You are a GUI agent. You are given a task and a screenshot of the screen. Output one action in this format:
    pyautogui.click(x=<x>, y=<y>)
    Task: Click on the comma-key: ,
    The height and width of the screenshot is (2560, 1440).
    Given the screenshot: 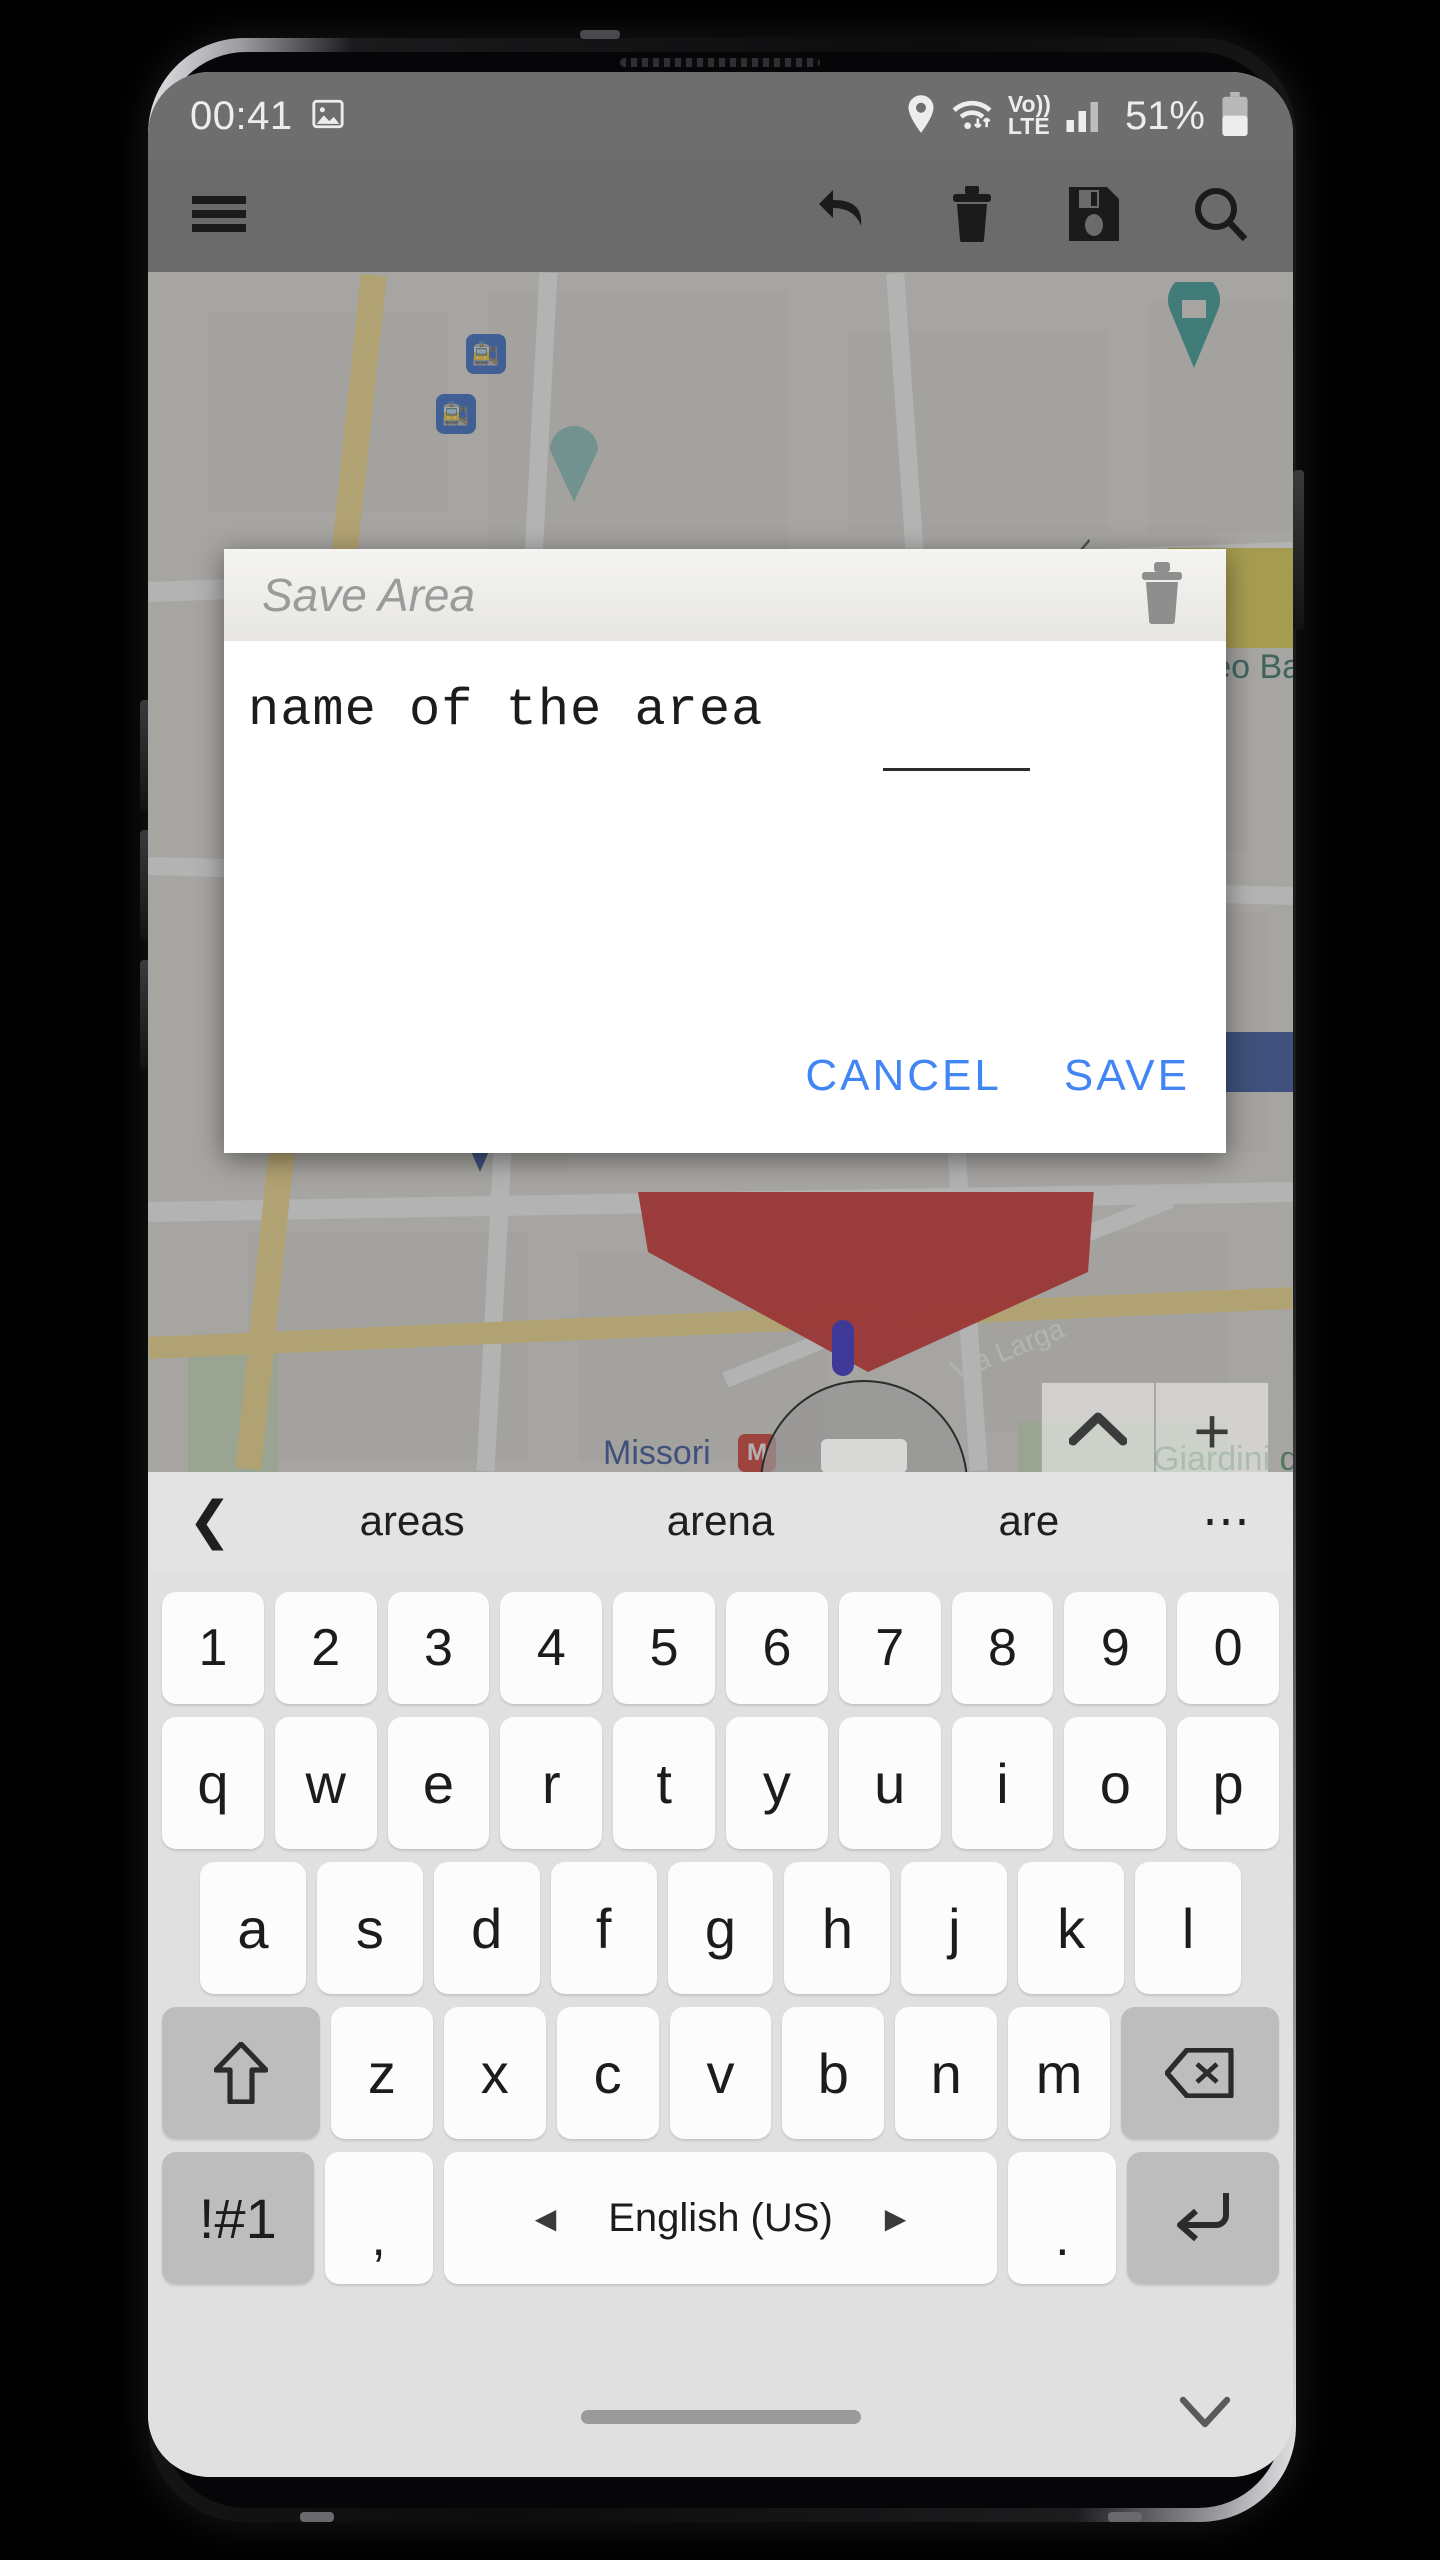 What is the action you would take?
    pyautogui.click(x=378, y=2218)
    